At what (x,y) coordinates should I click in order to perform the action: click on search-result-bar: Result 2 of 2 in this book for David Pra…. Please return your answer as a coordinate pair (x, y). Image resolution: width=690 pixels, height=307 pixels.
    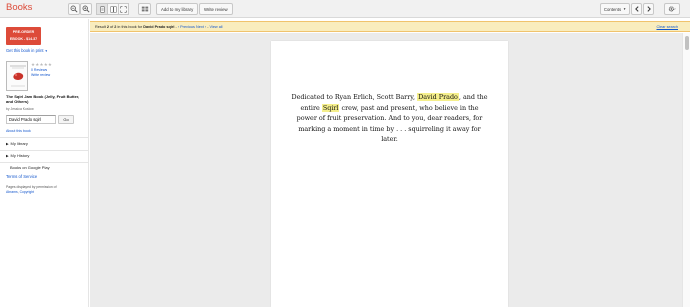
    Looking at the image, I should click on (390, 26).